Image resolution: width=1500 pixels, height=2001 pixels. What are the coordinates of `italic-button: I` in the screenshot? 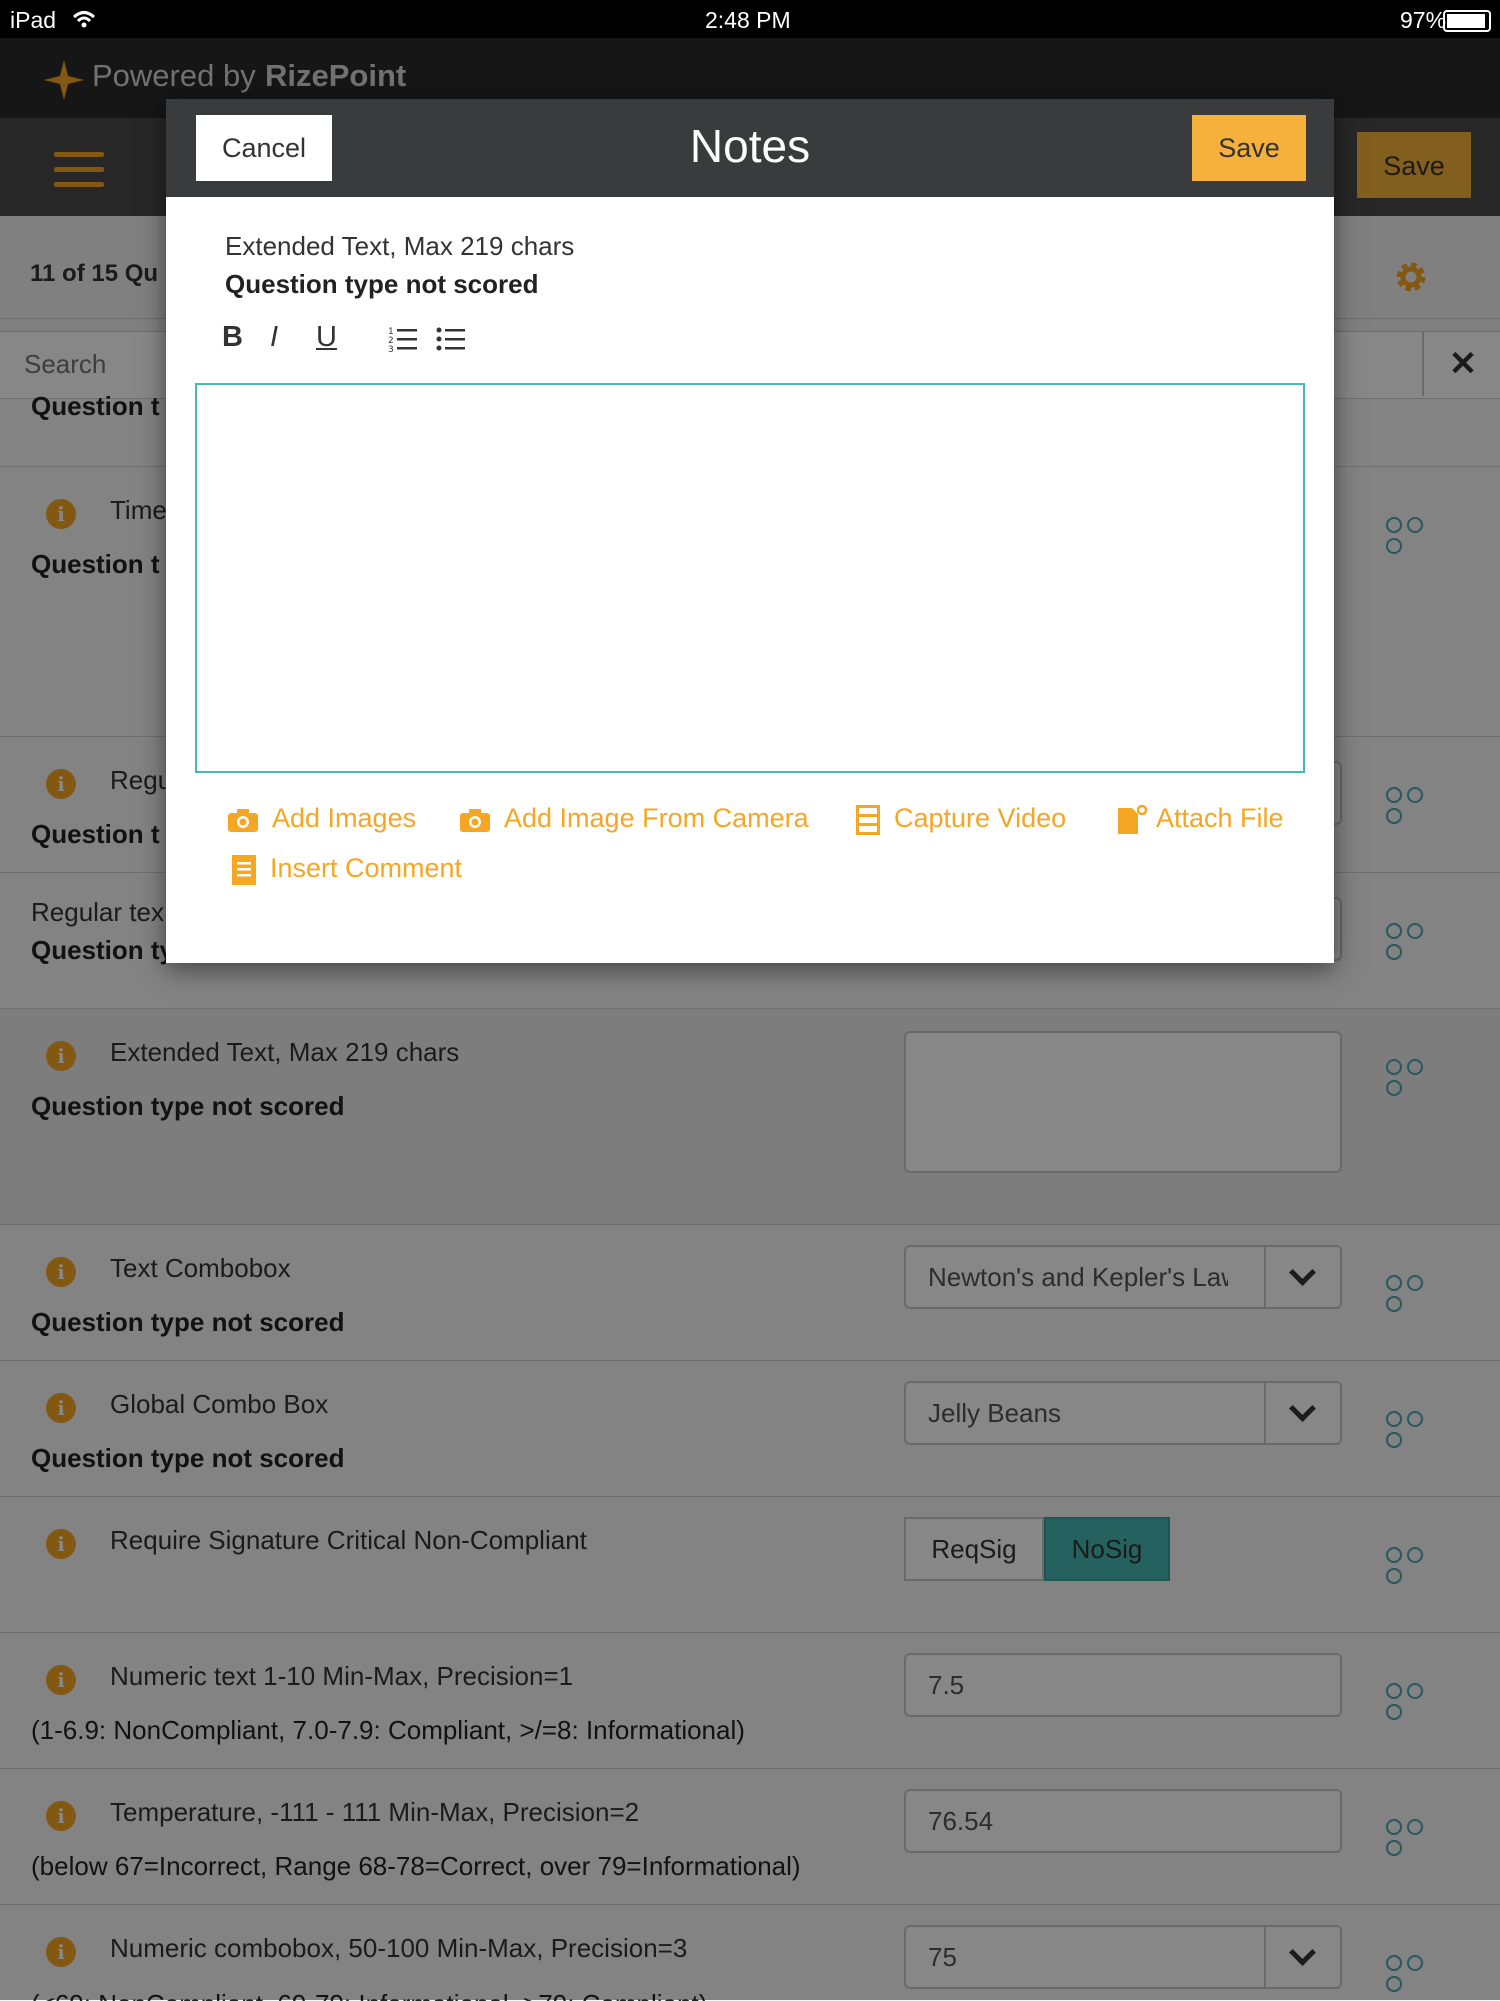 It's located at (274, 337).